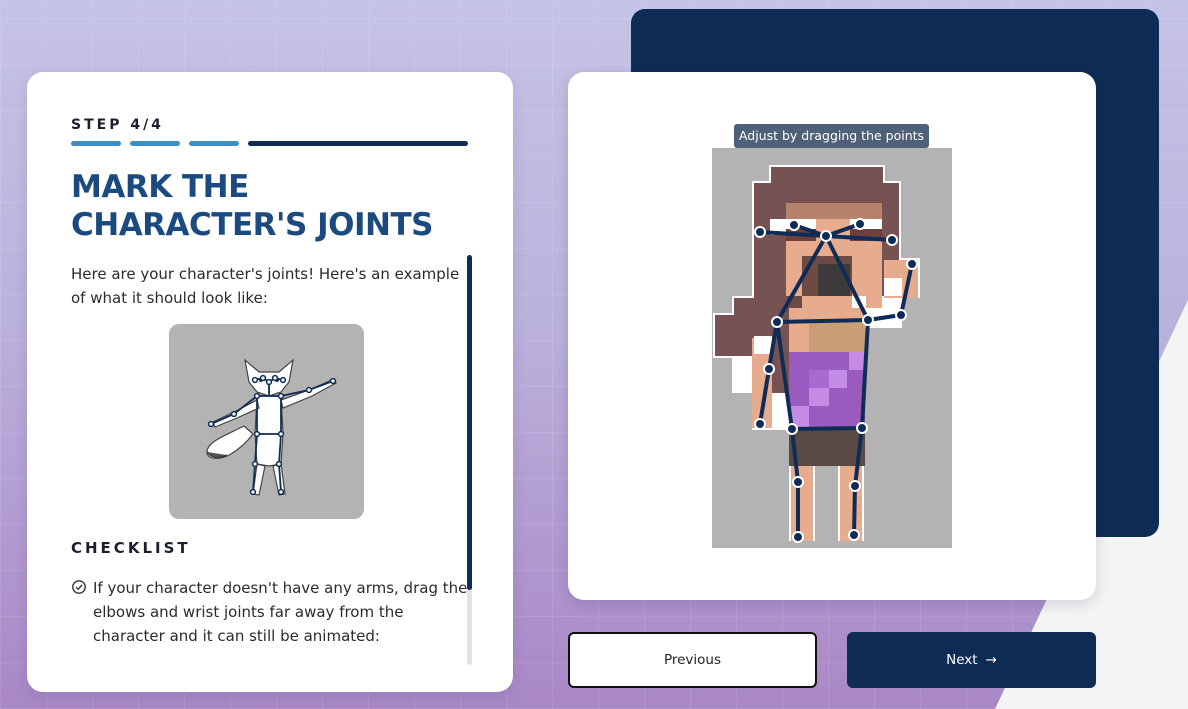 The image size is (1188, 709). I want to click on arrow-right-icon: →, so click(991, 660).